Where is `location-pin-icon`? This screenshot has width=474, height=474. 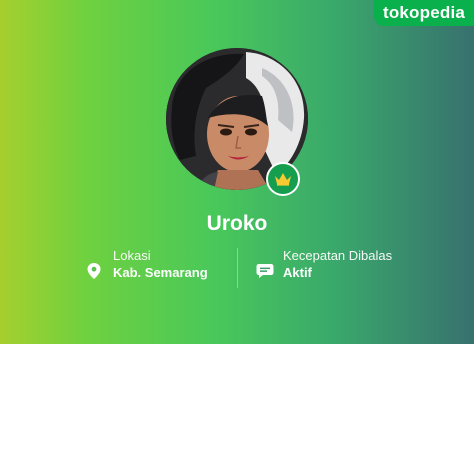
location-pin-icon is located at coordinates (94, 271).